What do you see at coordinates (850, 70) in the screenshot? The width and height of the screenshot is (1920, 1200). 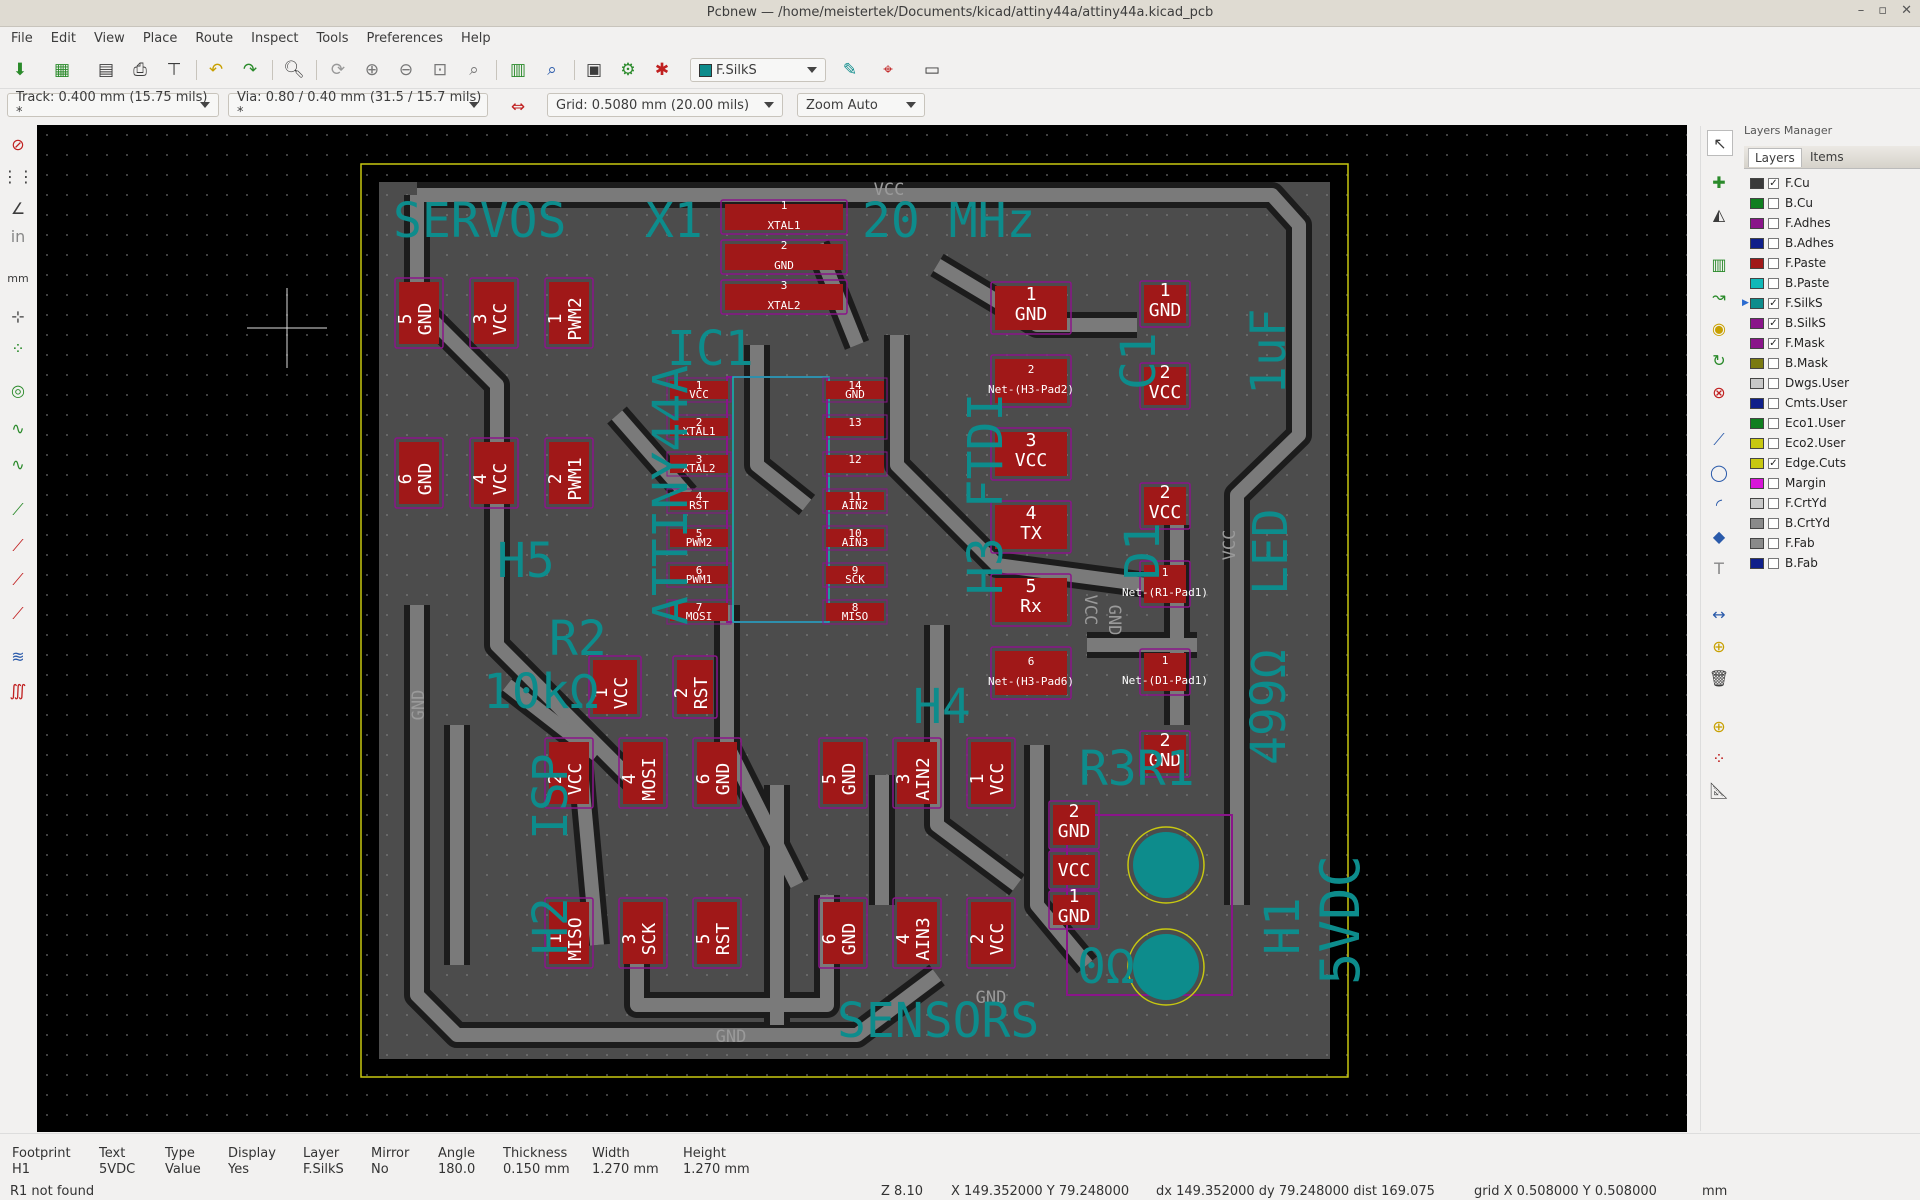 I see `layer-pair-icon: ✎` at bounding box center [850, 70].